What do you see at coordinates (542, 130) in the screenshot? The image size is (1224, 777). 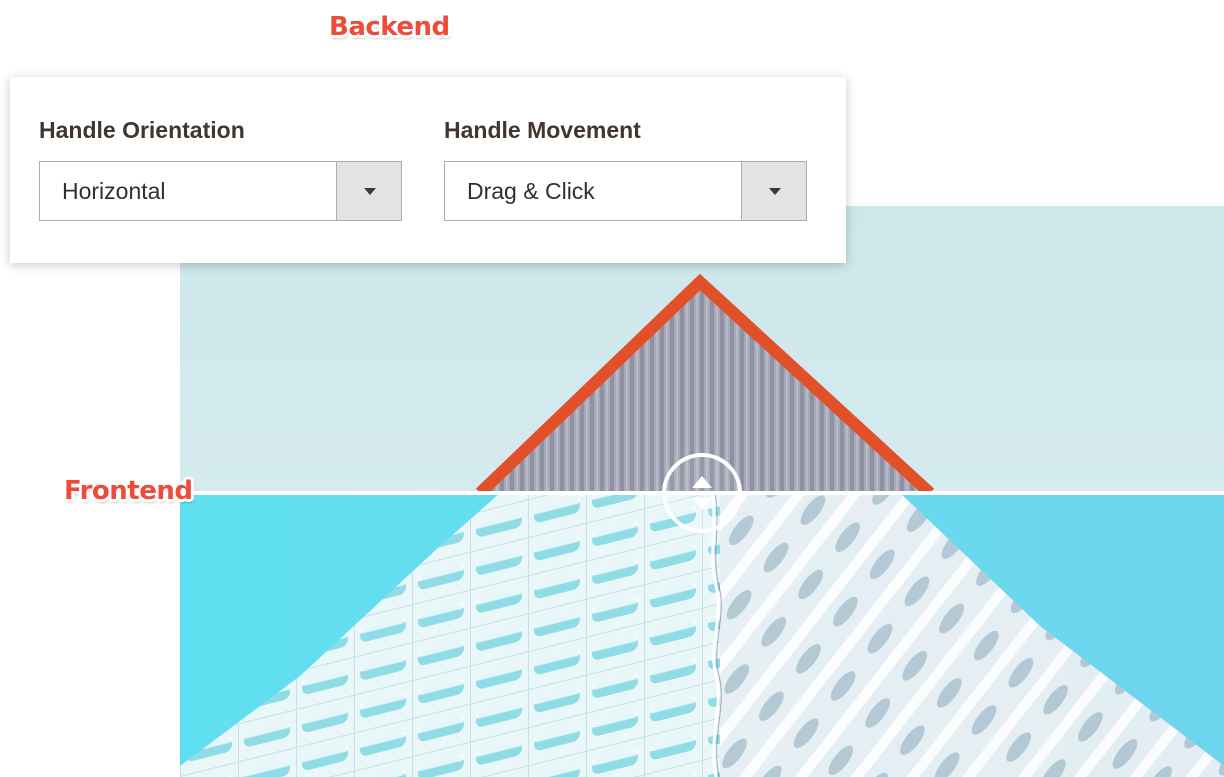 I see `movement-label: Handle Movement` at bounding box center [542, 130].